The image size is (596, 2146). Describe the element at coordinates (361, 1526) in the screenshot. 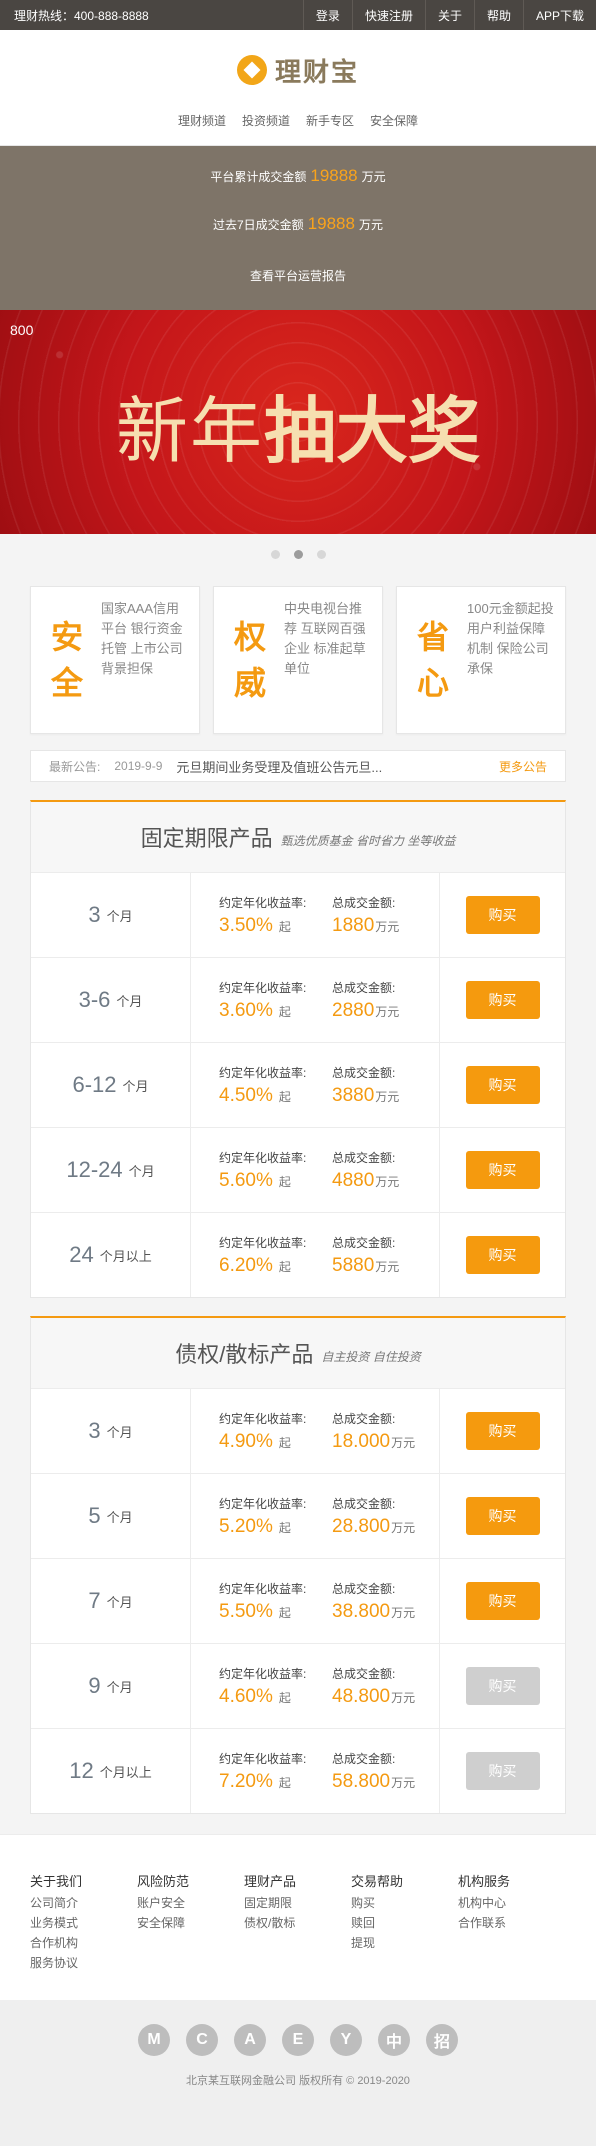

I see `amount-value: 28.800` at that location.